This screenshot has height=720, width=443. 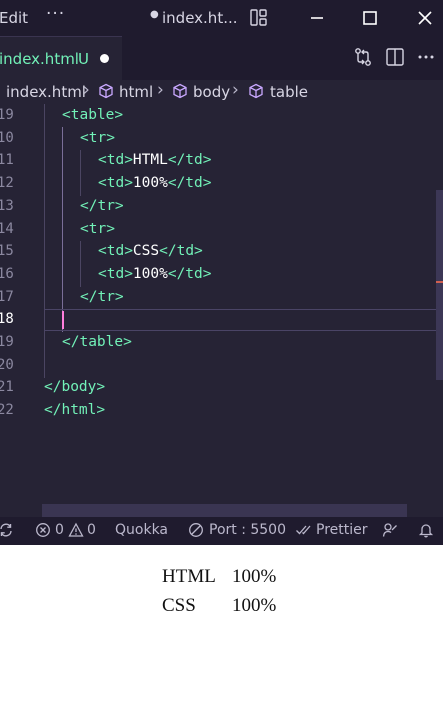 What do you see at coordinates (46, 92) in the screenshot?
I see `breadcrumb-file: index.html` at bounding box center [46, 92].